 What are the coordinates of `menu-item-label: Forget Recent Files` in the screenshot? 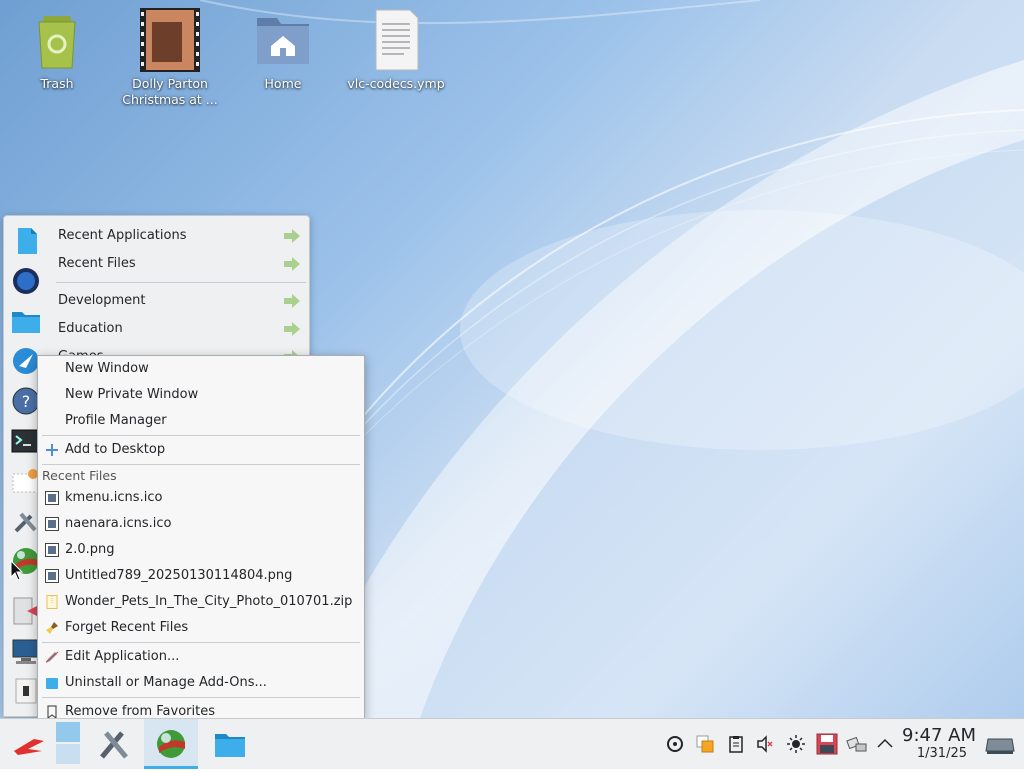 It's located at (127, 627).